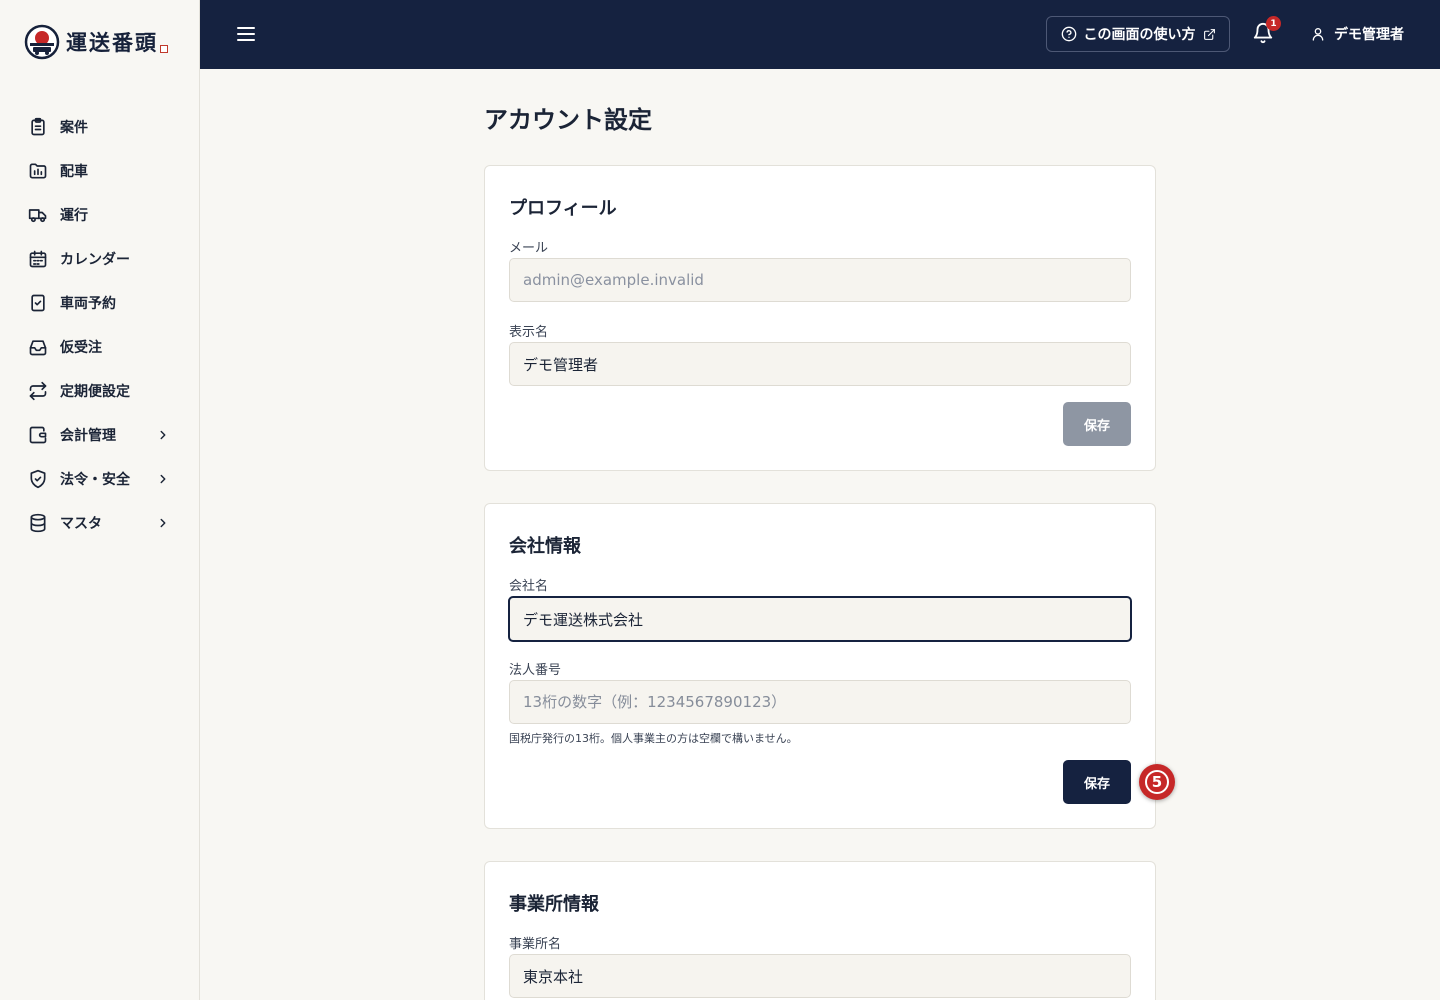 This screenshot has width=1440, height=1000. Describe the element at coordinates (38, 127) in the screenshot. I see `clipboard-icon` at that location.